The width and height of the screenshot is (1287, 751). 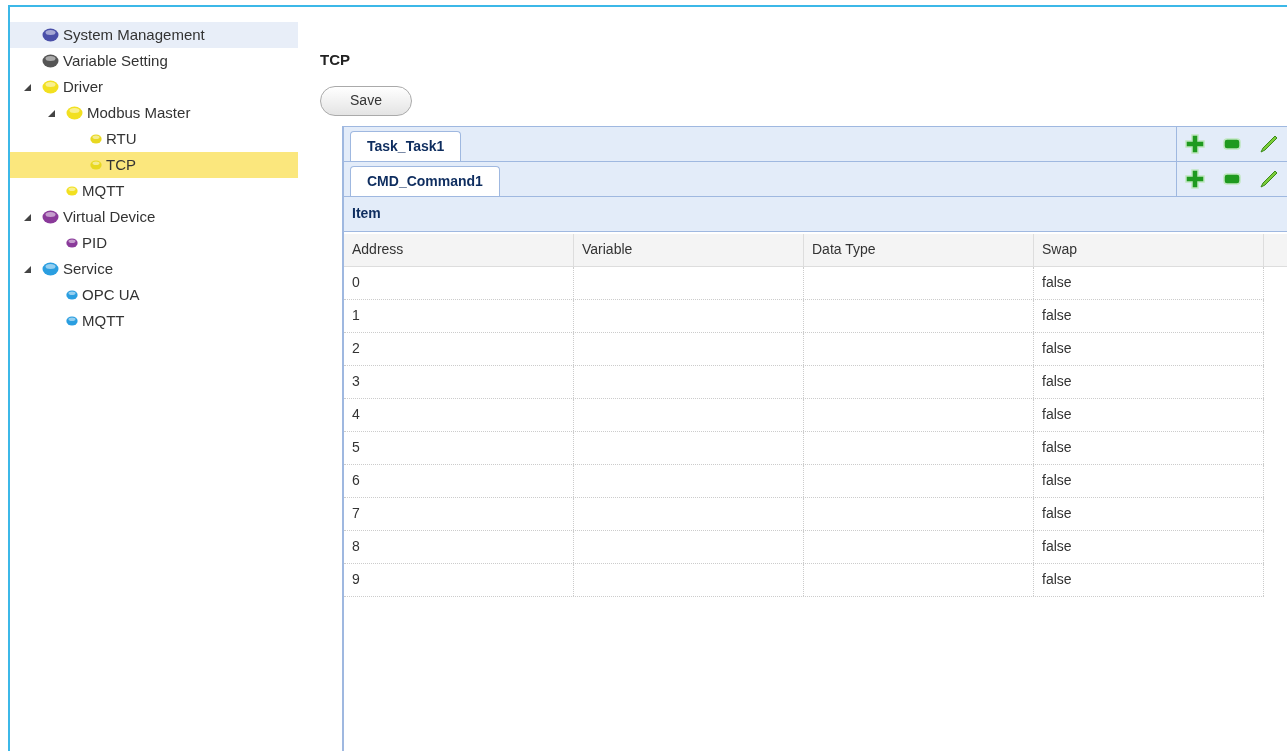 I want to click on column-header: Variable, so click(x=689, y=249).